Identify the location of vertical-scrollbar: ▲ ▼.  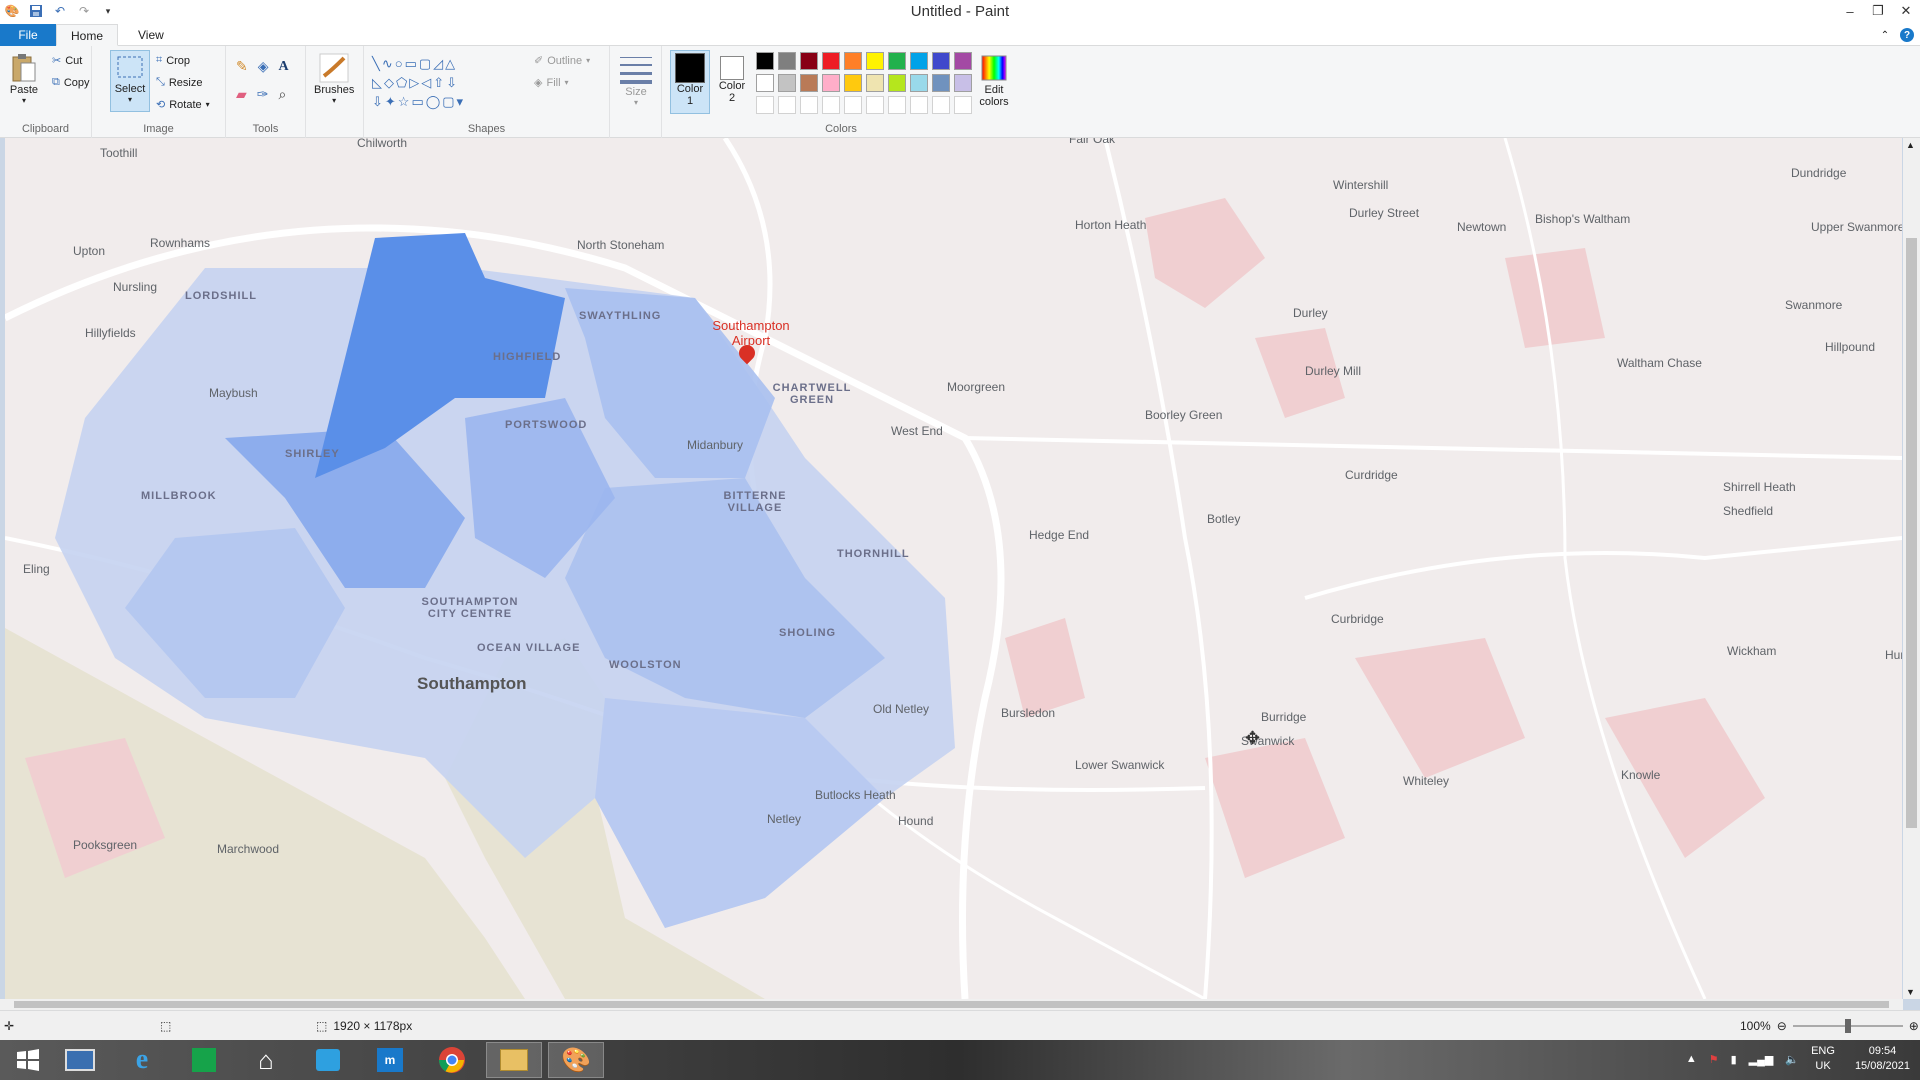
(1911, 568).